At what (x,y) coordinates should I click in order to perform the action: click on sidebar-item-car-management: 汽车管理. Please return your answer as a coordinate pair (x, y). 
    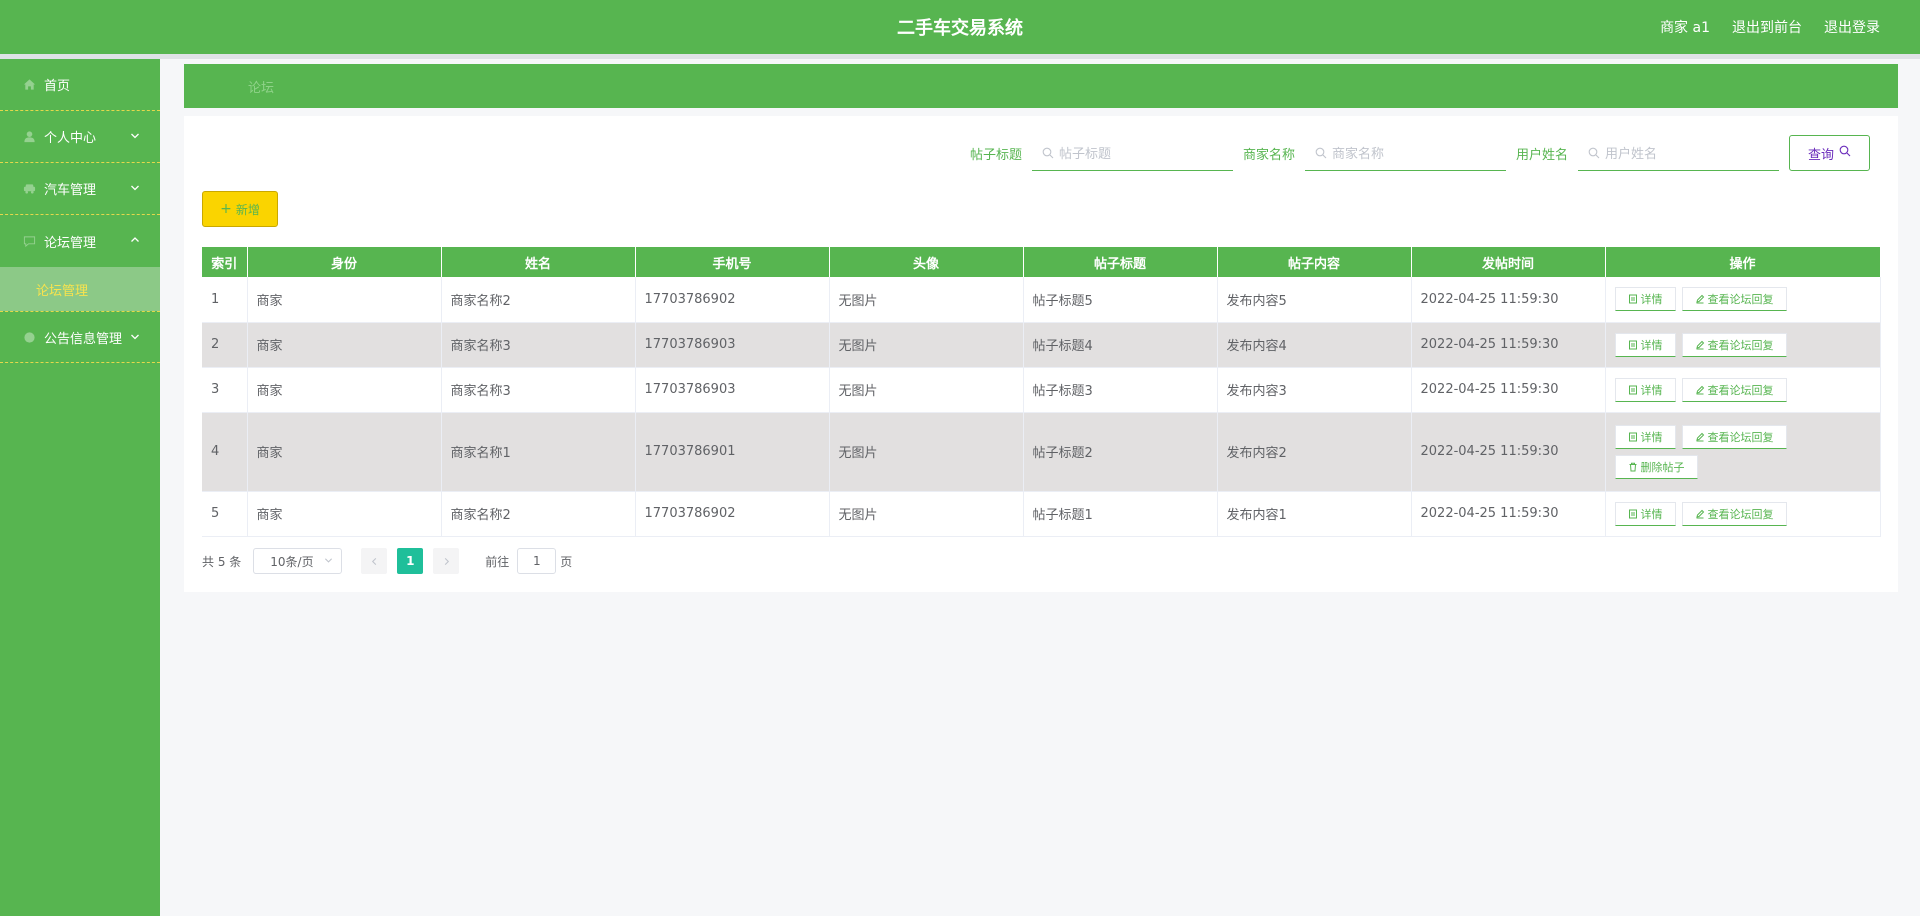
    Looking at the image, I should click on (80, 189).